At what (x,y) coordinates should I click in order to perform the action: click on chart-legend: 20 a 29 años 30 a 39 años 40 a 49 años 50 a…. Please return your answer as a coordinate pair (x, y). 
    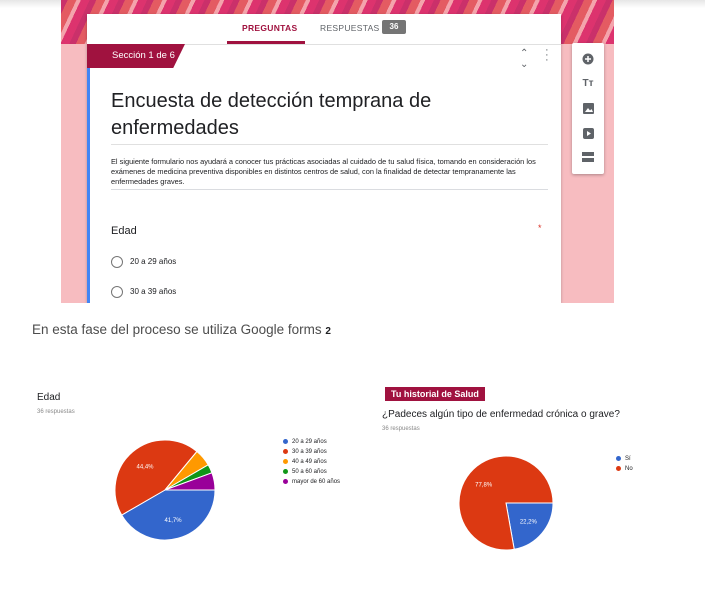
    Looking at the image, I should click on (311, 462).